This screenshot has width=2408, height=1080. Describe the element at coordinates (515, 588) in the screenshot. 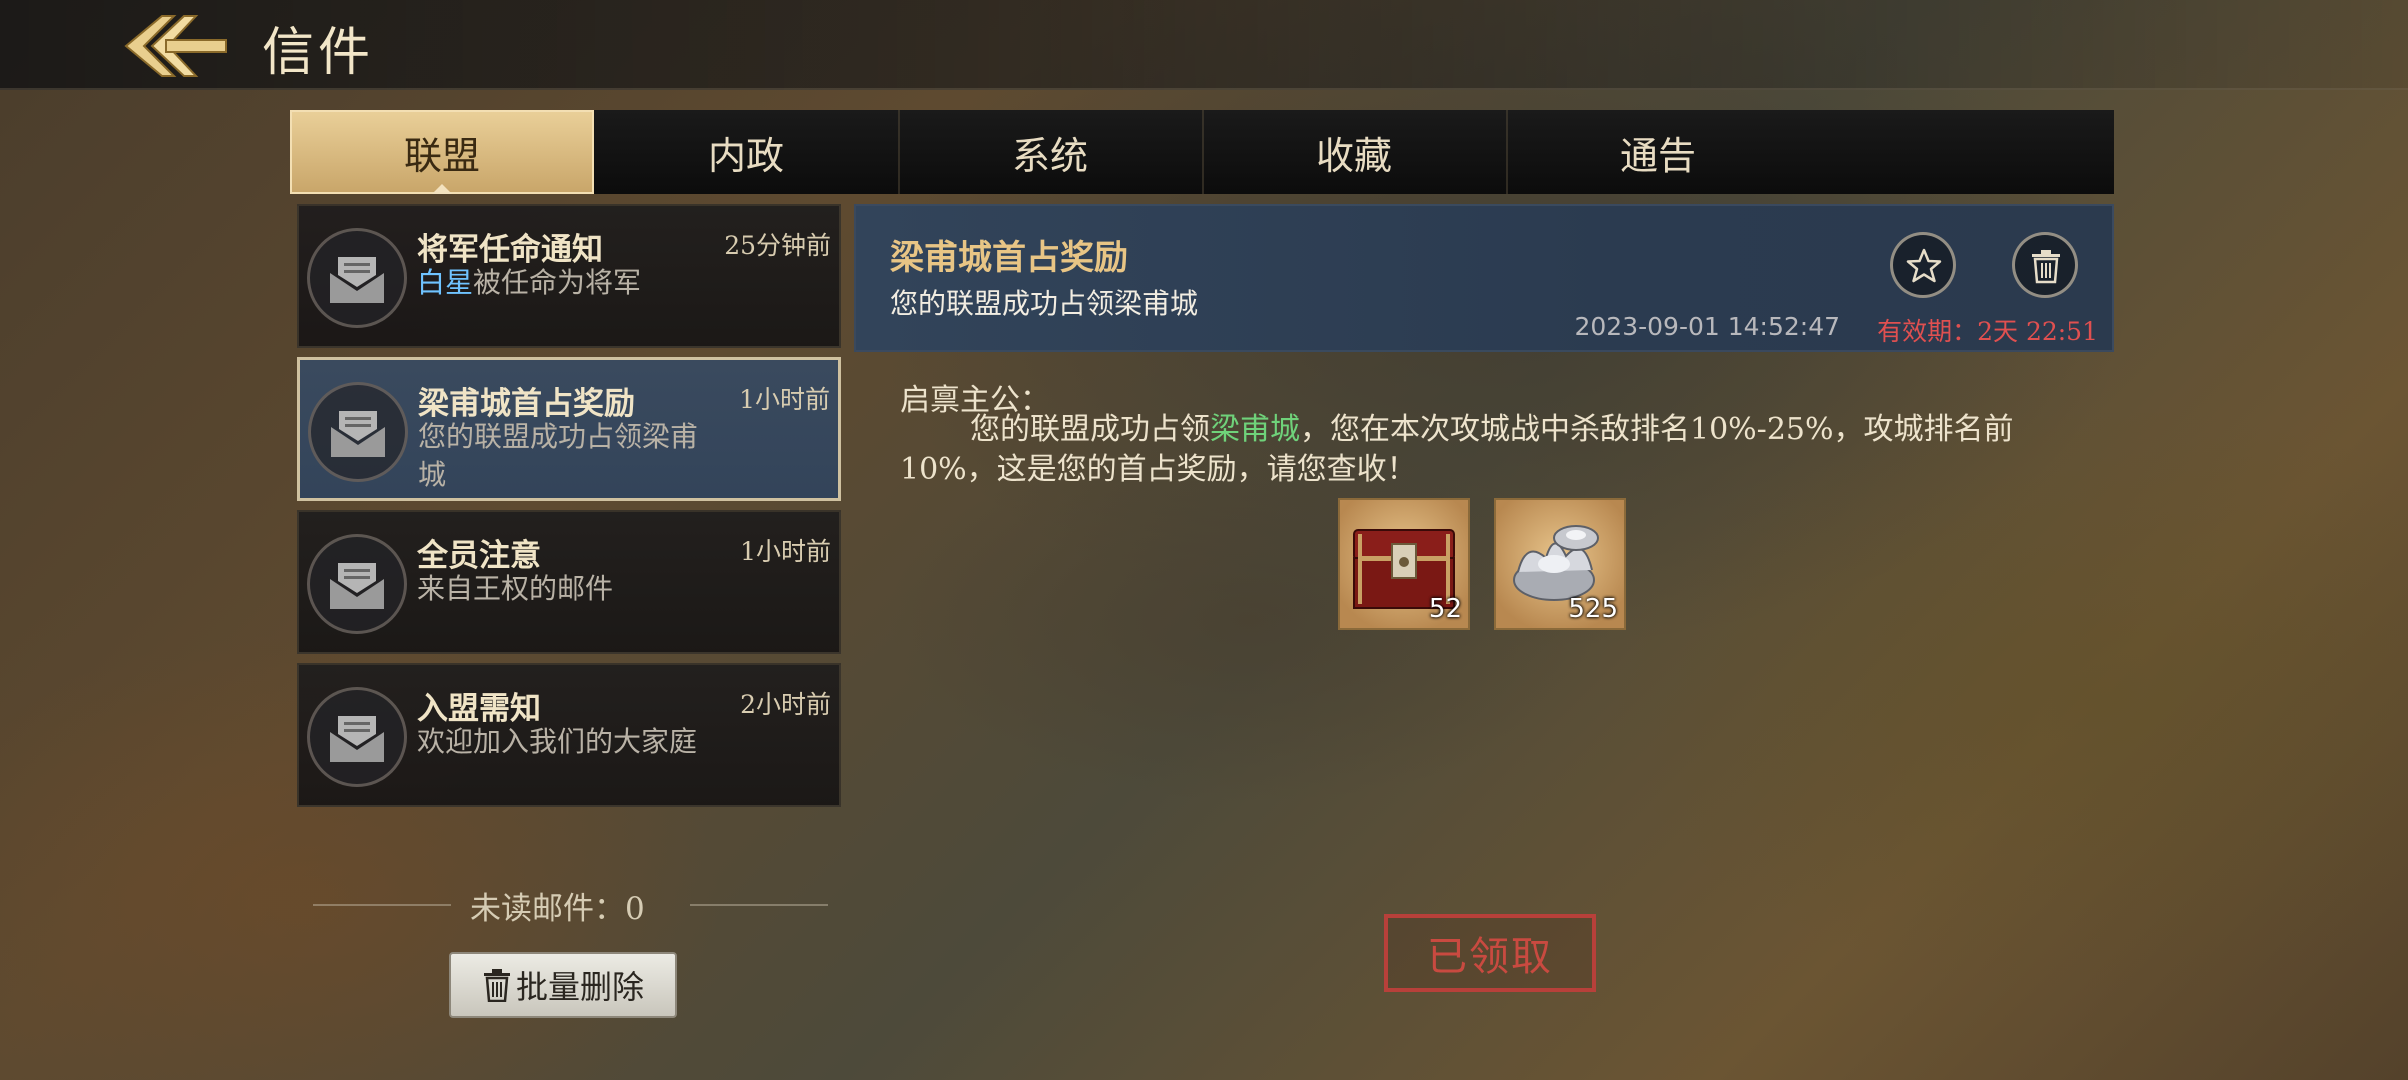

I see `mail-preview: 来自王权的邮件` at that location.